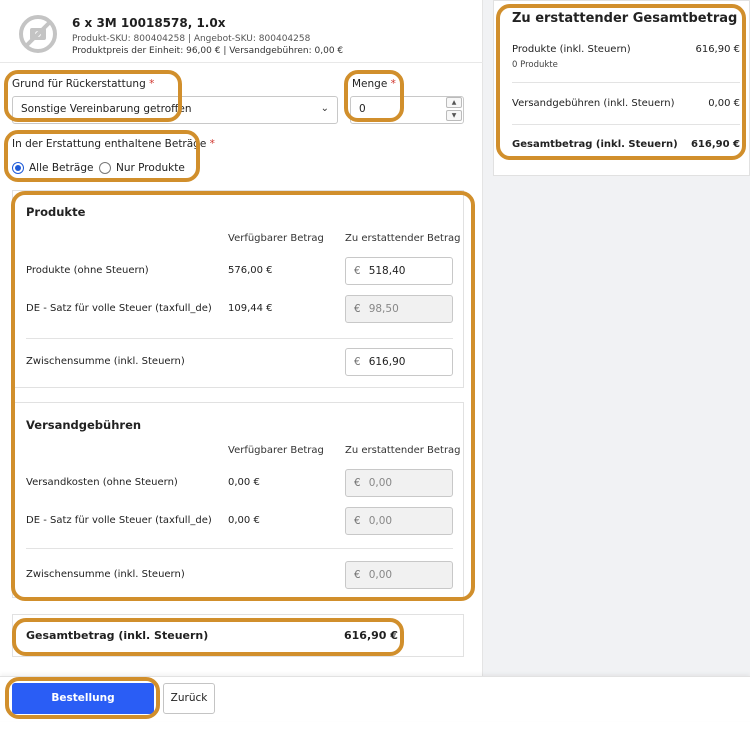  I want to click on reason-select-value: Sonstige Vereinbarung getroffen, so click(106, 109).